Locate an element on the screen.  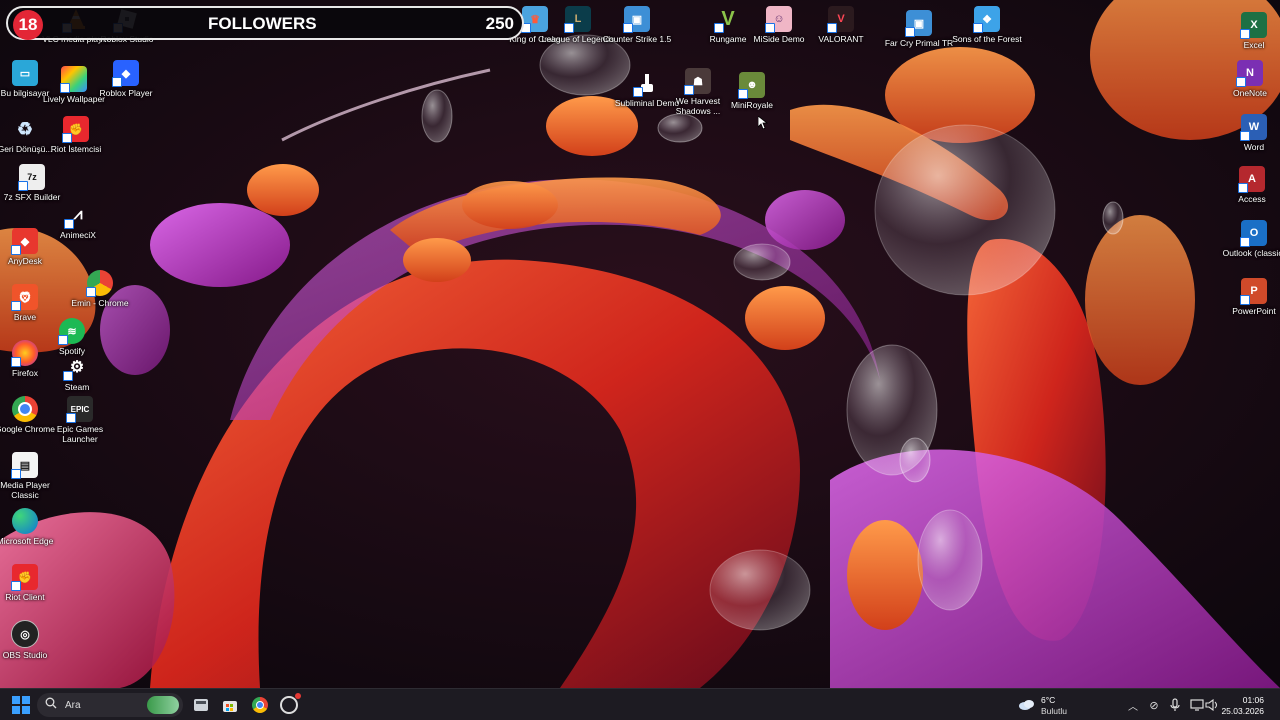
desktop-icon-label: Microsoft Edge is located at coordinates (27, 541).